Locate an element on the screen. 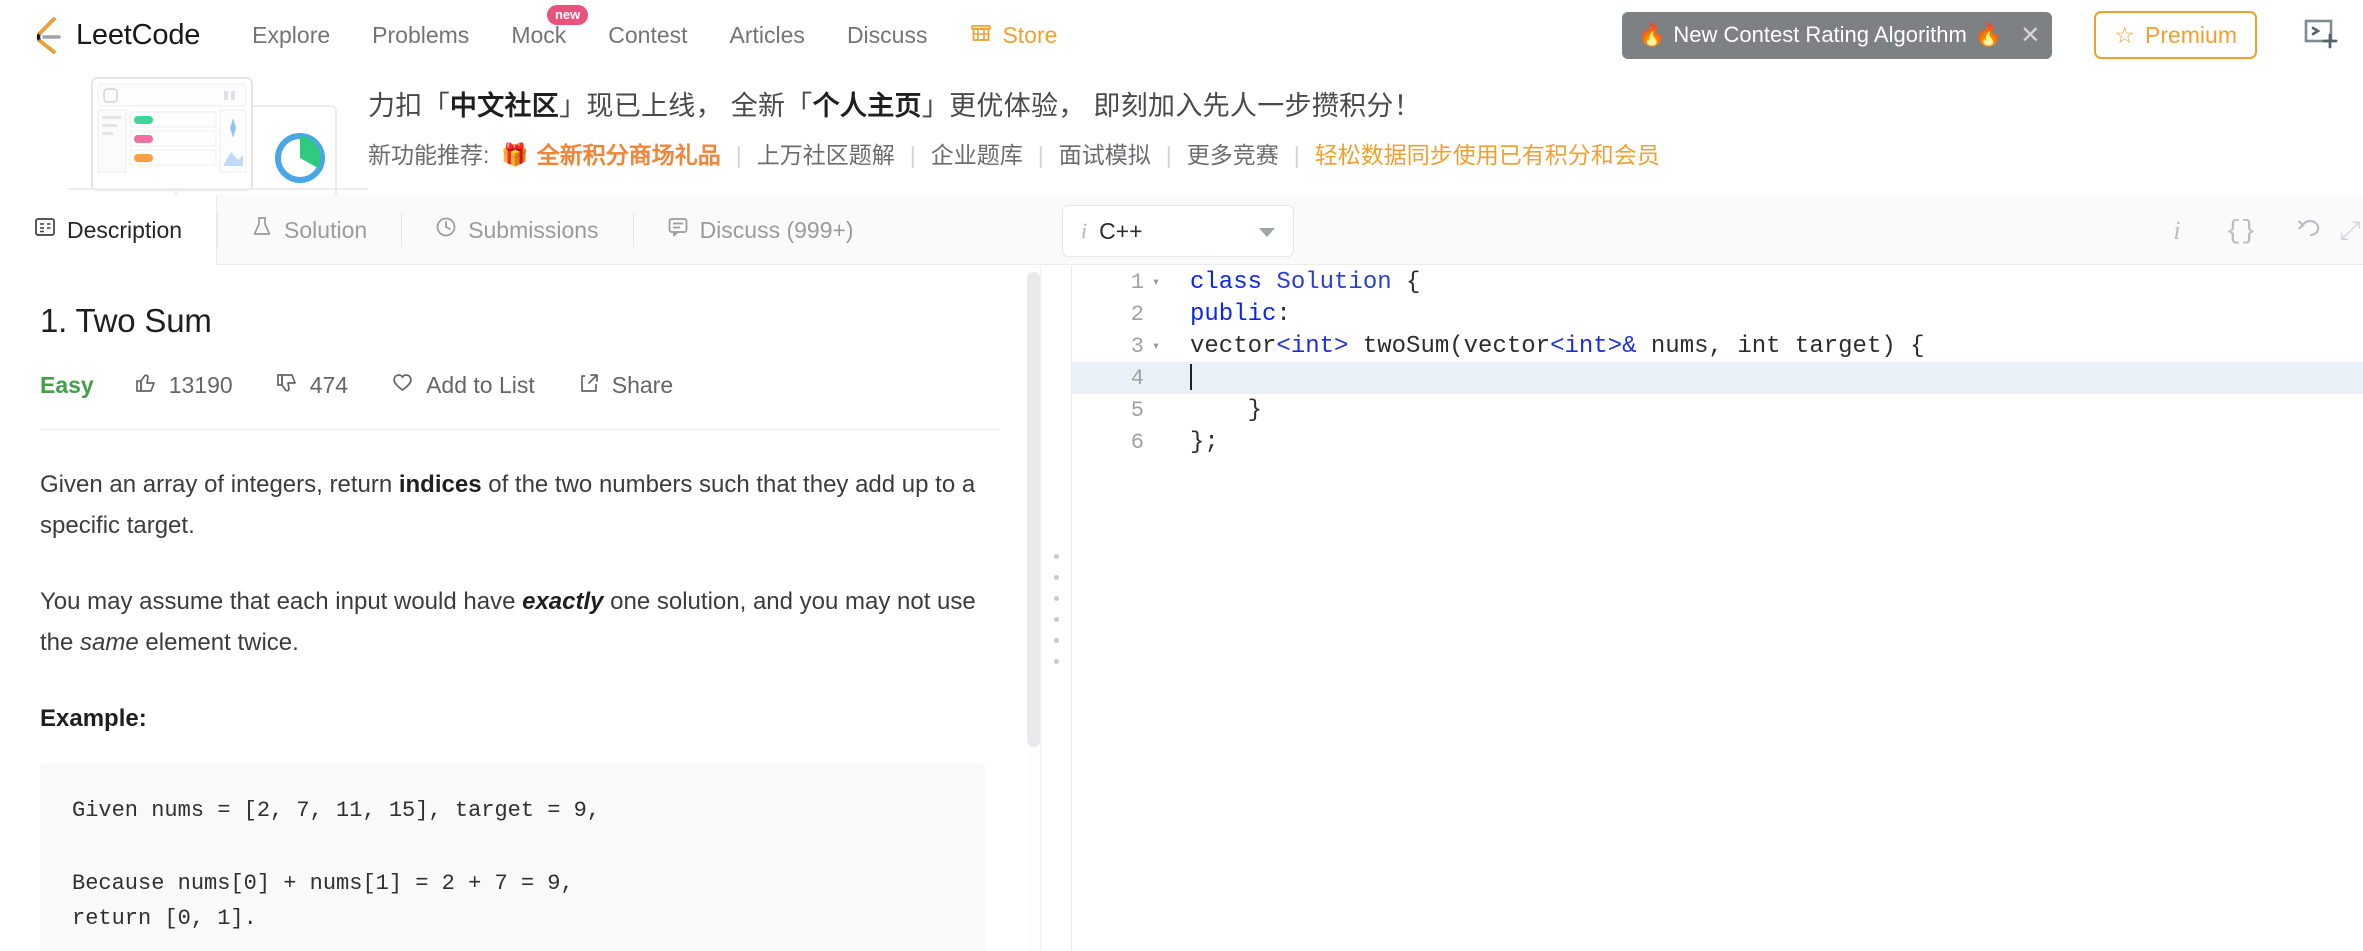 The width and height of the screenshot is (2363, 951). nav-link-contest: Contest is located at coordinates (647, 35).